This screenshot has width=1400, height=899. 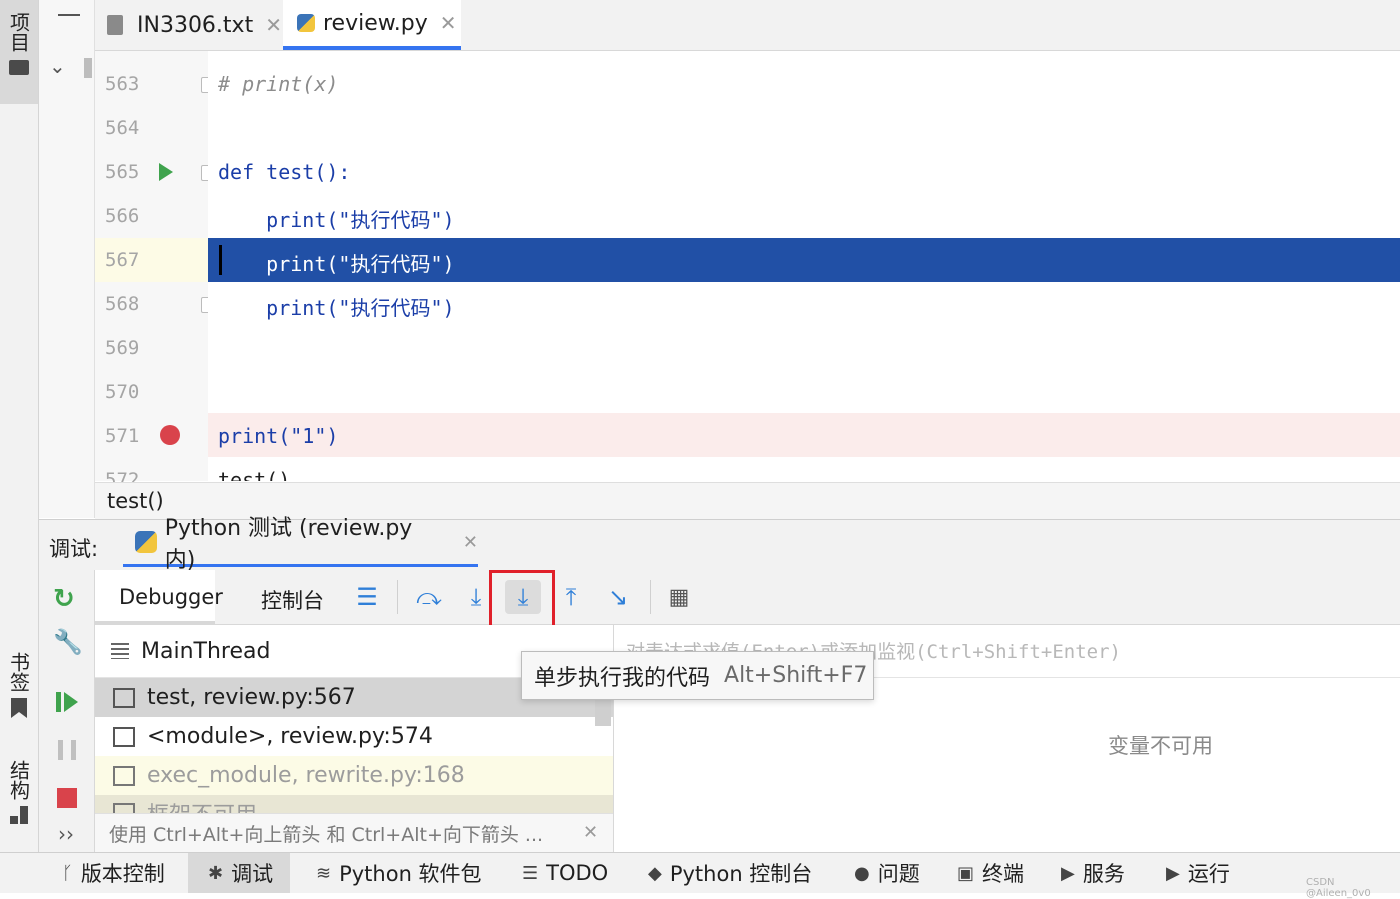 I want to click on status-label: Python 软件包, so click(x=410, y=874).